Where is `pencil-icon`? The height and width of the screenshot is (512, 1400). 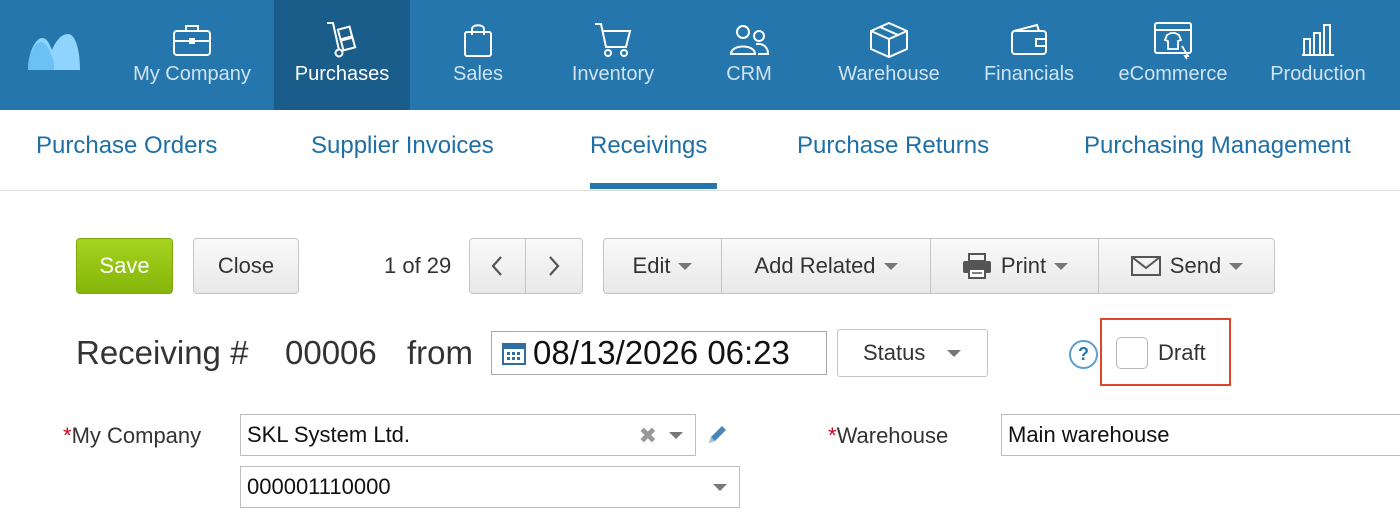 pencil-icon is located at coordinates (717, 435).